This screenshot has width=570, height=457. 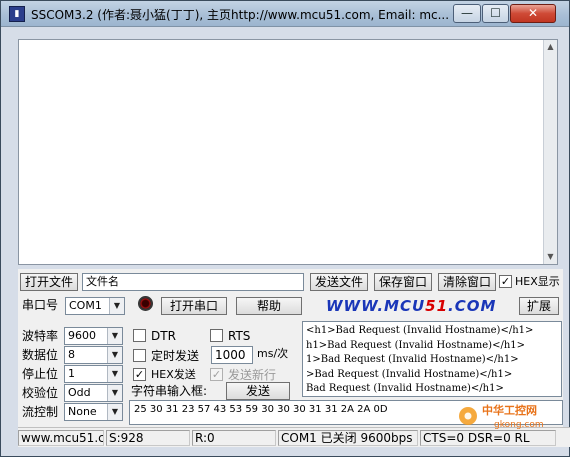 What do you see at coordinates (40, 393) in the screenshot?
I see `parity-label: 校验位` at bounding box center [40, 393].